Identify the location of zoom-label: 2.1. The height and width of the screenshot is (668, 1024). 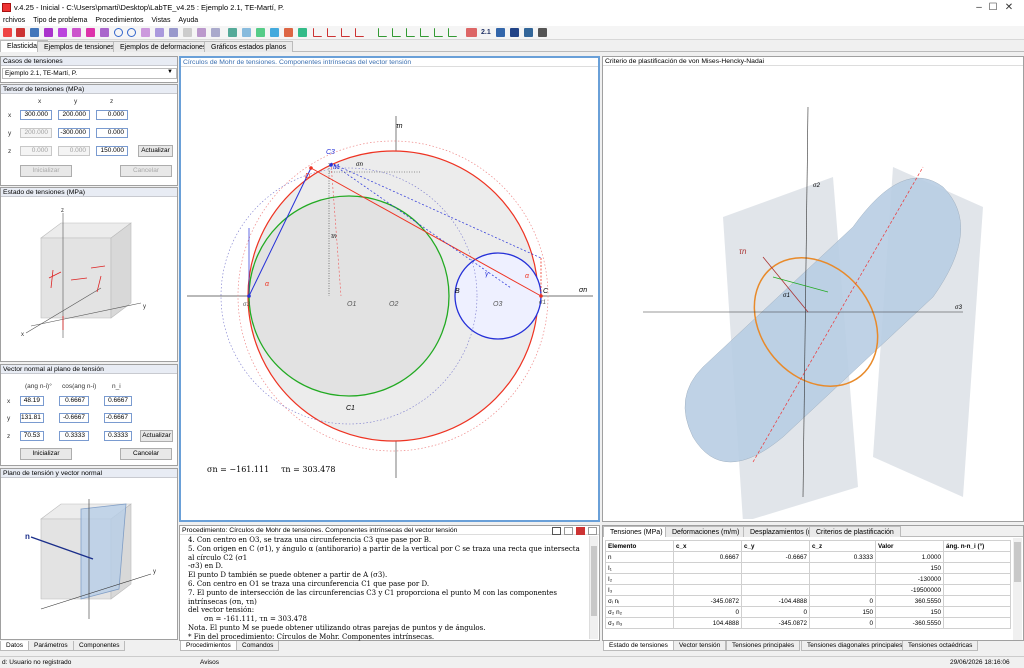
(486, 32).